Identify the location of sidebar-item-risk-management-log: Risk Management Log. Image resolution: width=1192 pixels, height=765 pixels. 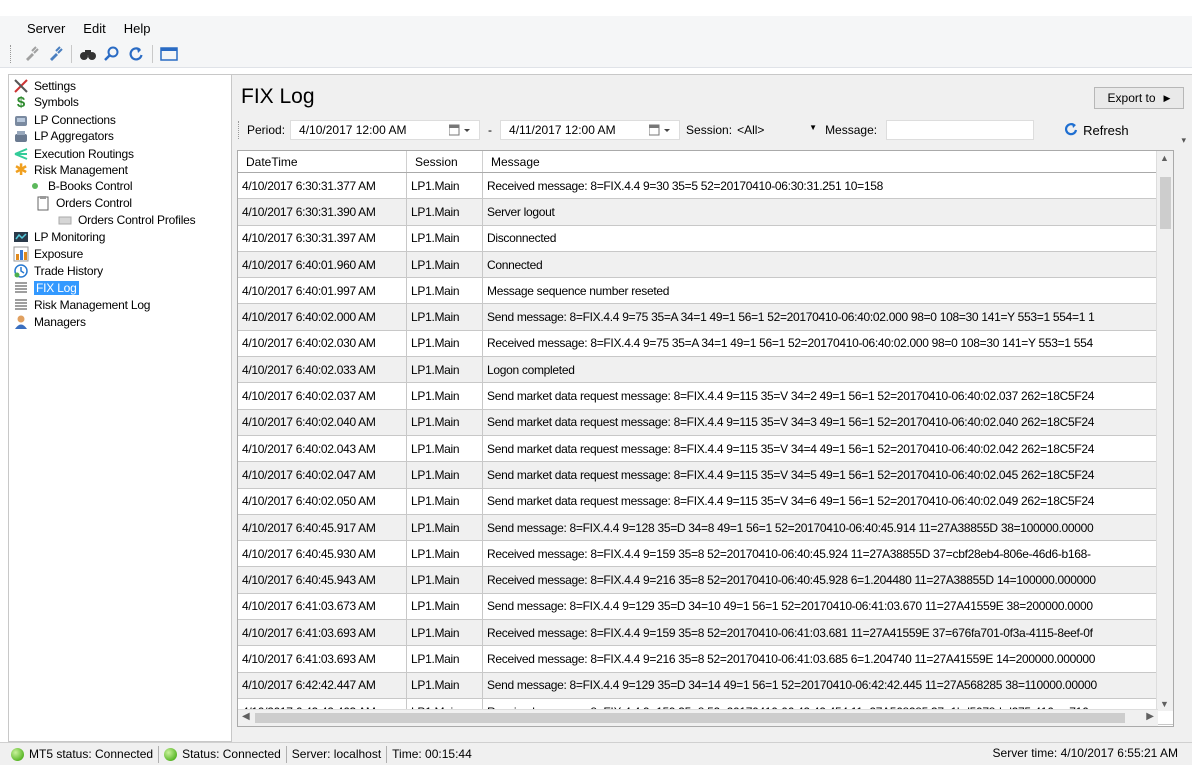
(81, 305).